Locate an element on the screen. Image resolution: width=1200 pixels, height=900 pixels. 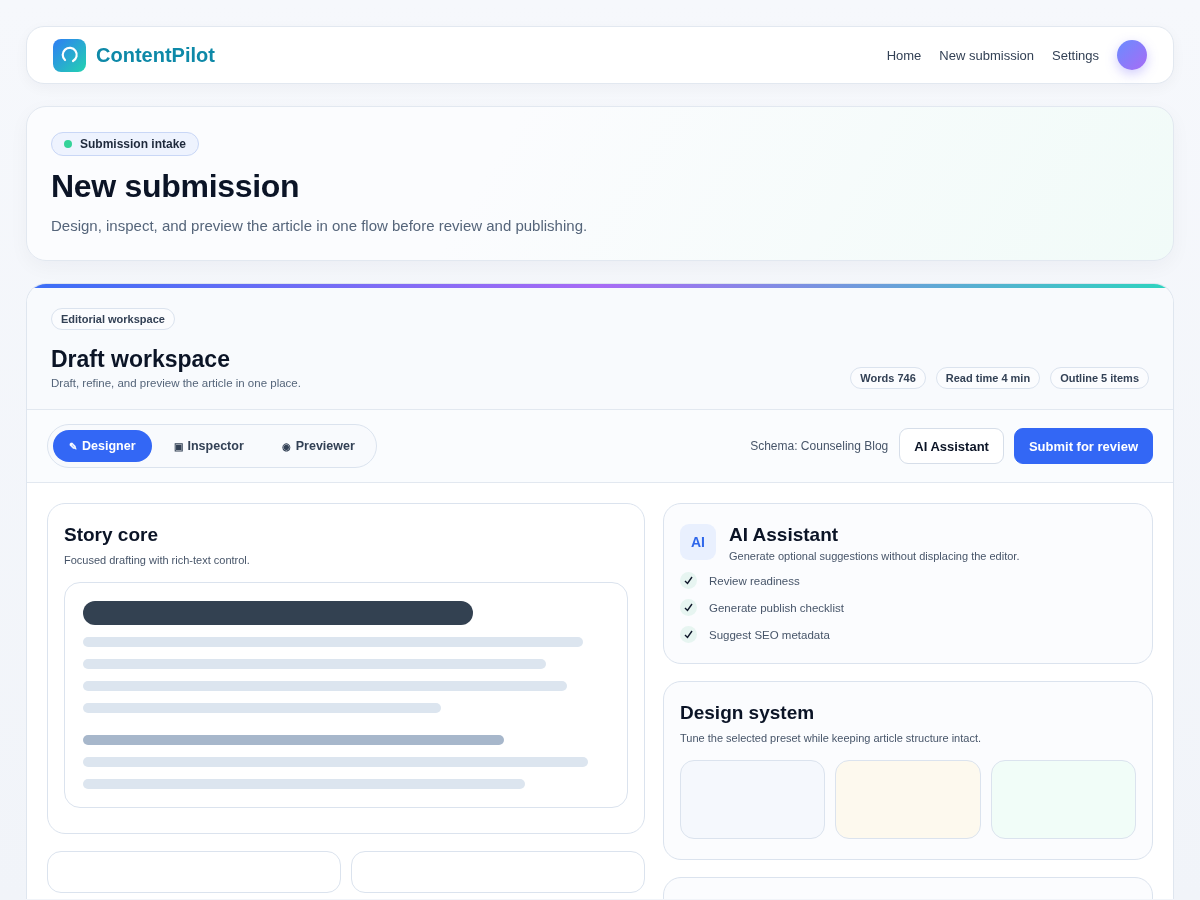
card-title: Design system is located at coordinates (748, 713).